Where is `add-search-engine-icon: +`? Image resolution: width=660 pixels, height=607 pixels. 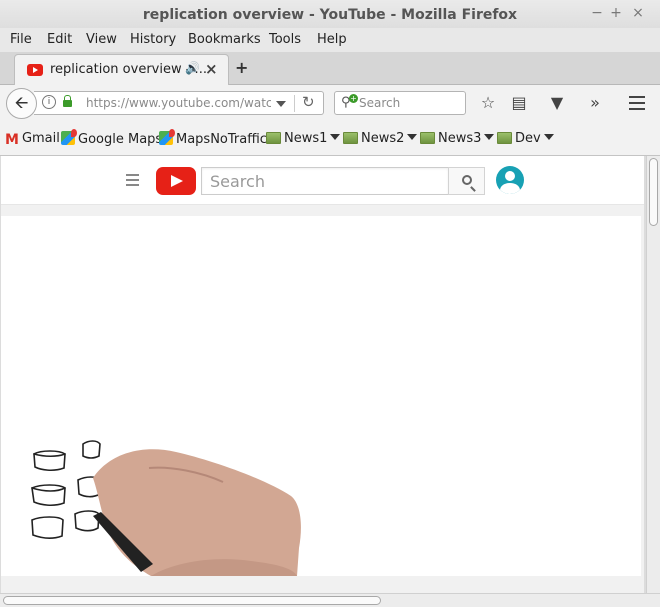
add-search-engine-icon: + is located at coordinates (353, 98).